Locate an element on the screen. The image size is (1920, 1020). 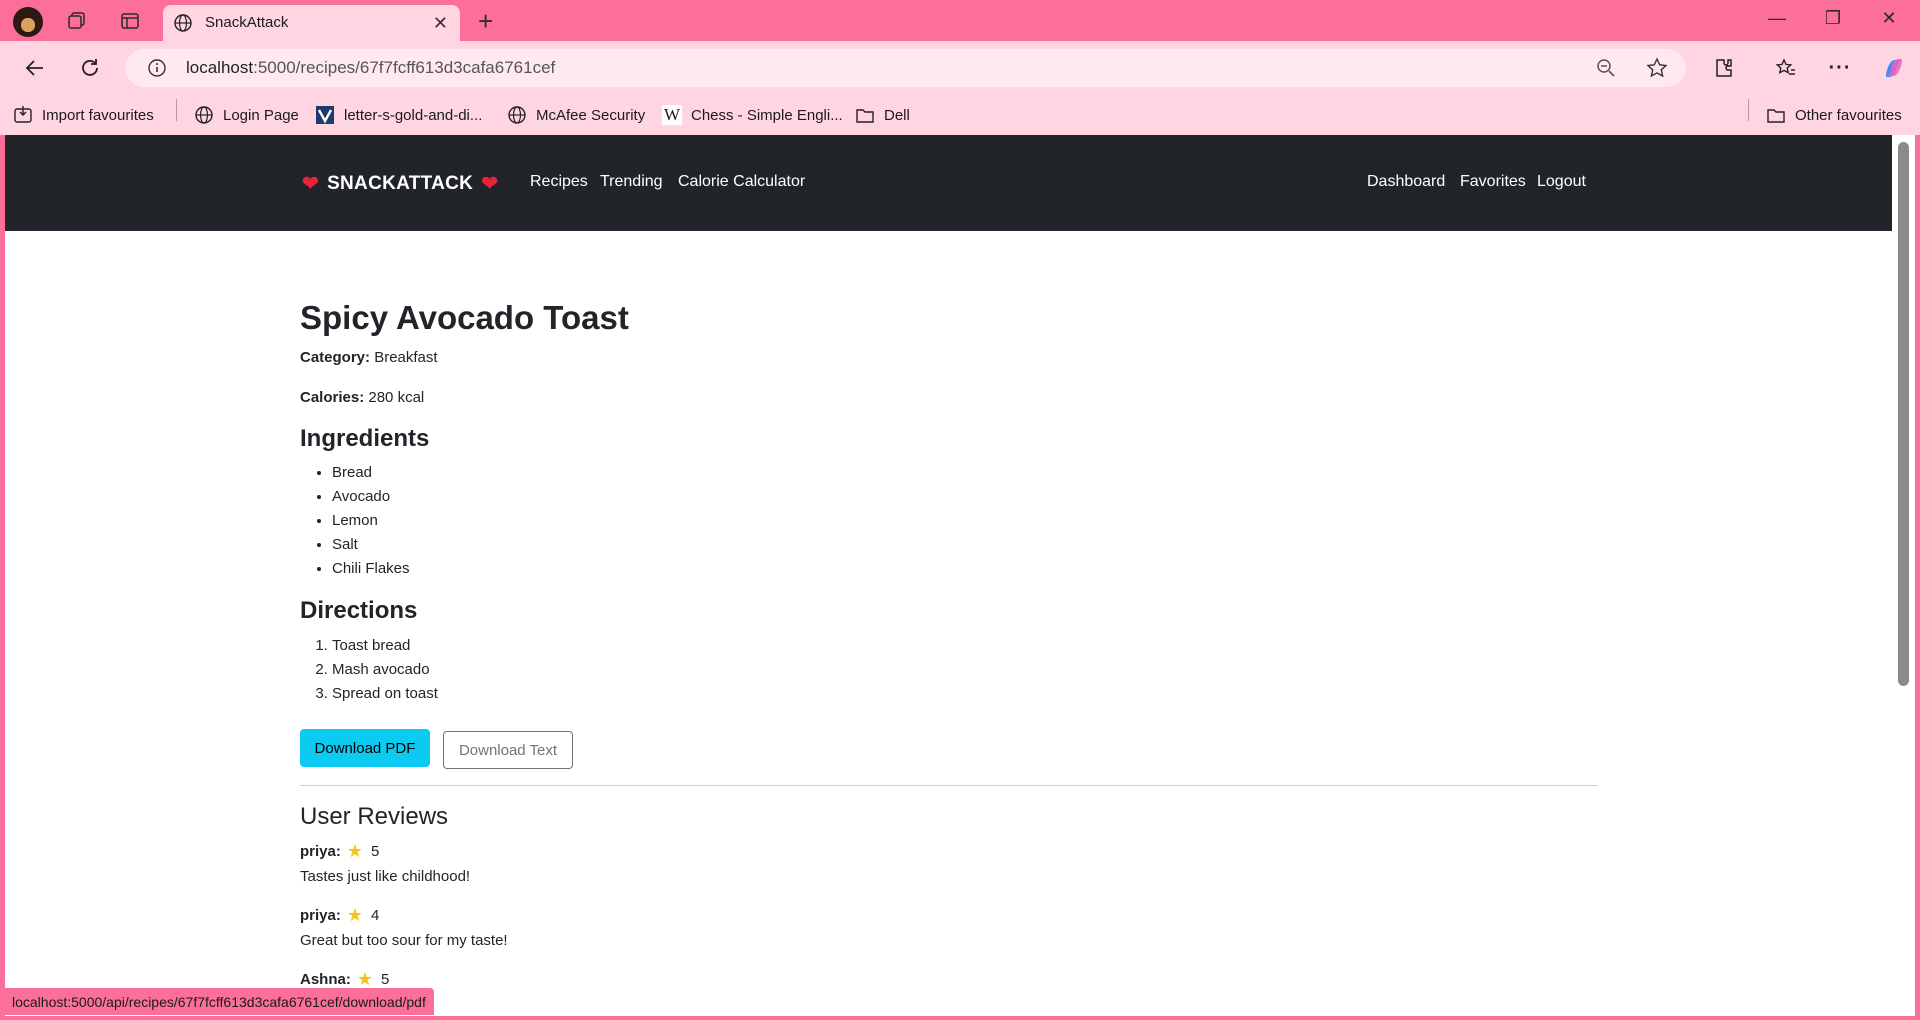
list-item: Avocado is located at coordinates (371, 497).